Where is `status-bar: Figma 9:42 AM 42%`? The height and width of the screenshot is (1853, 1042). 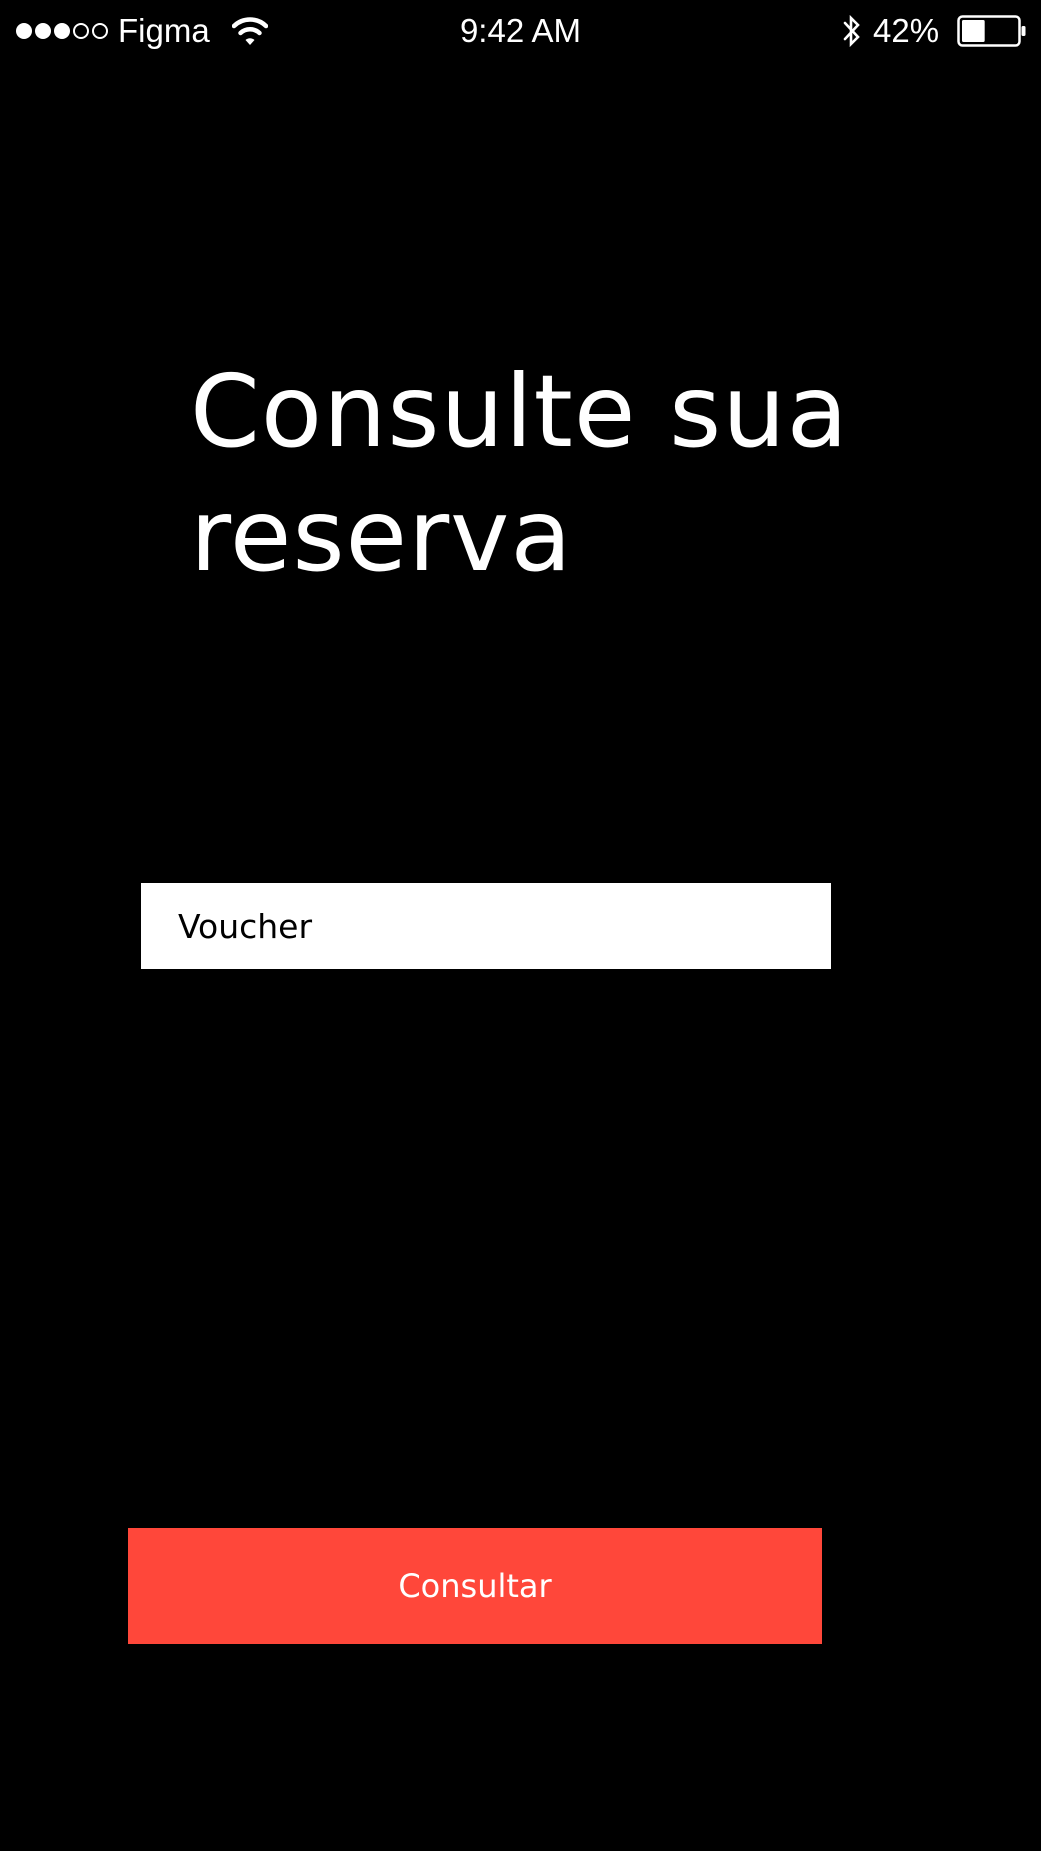 status-bar: Figma 9:42 AM 42% is located at coordinates (520, 31).